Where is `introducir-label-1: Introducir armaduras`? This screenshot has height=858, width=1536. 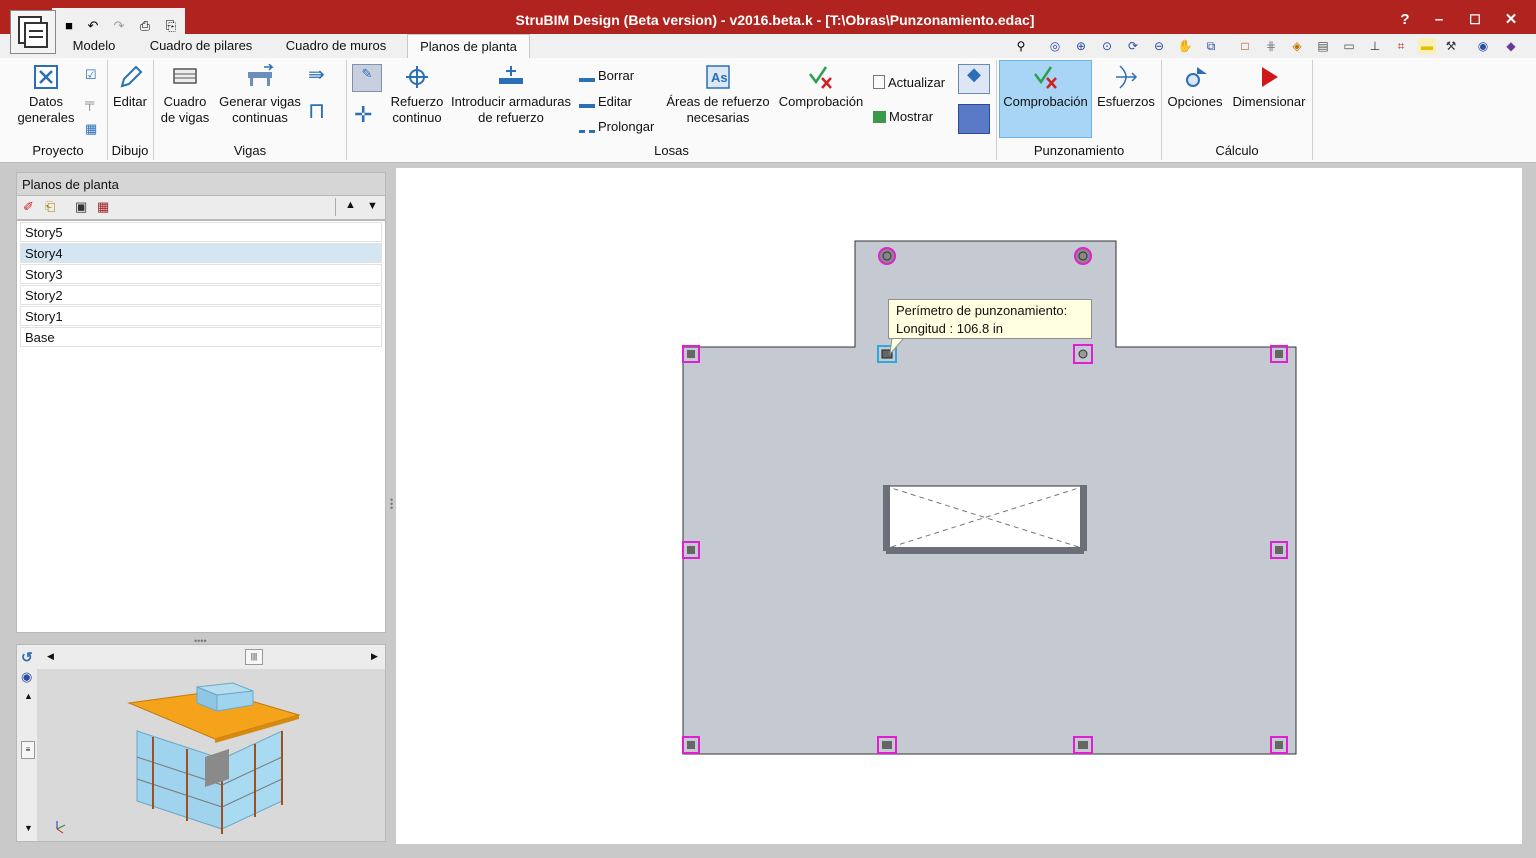 introducir-label-1: Introducir armaduras is located at coordinates (511, 101).